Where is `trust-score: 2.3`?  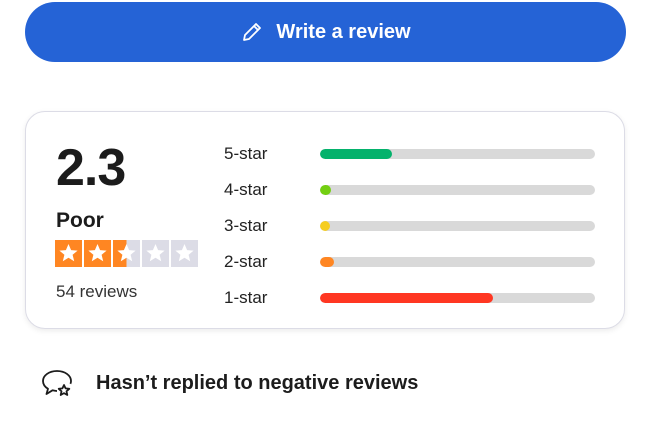 trust-score: 2.3 is located at coordinates (91, 168).